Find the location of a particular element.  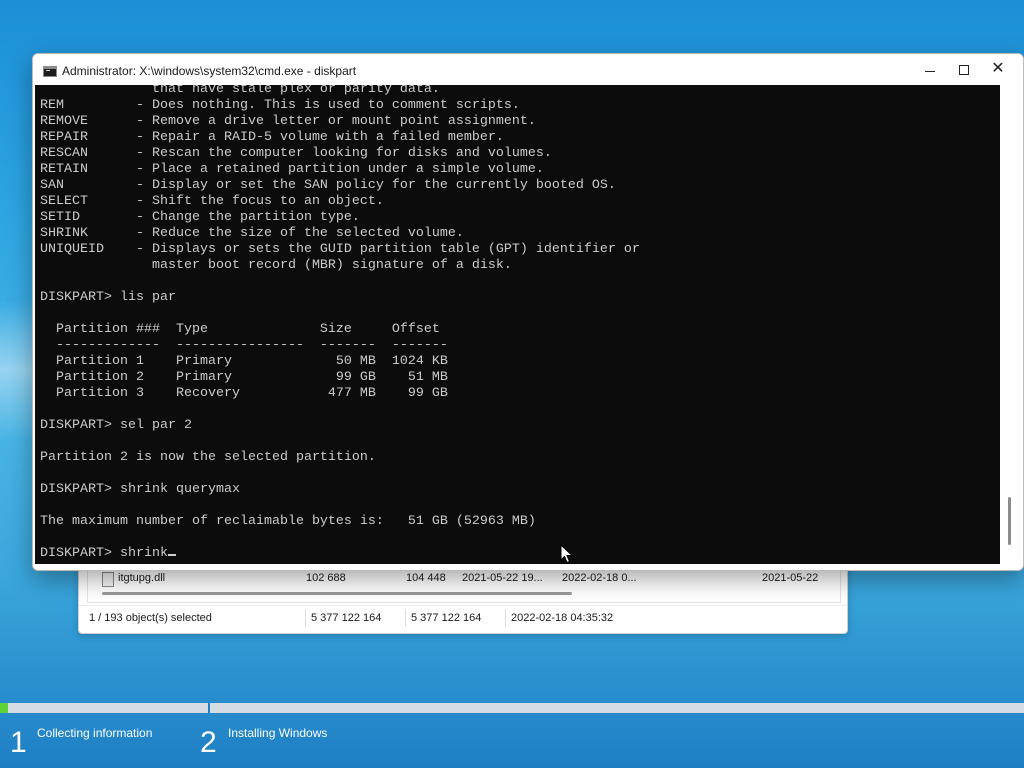

file-packed-size: 104 448 is located at coordinates (426, 578).